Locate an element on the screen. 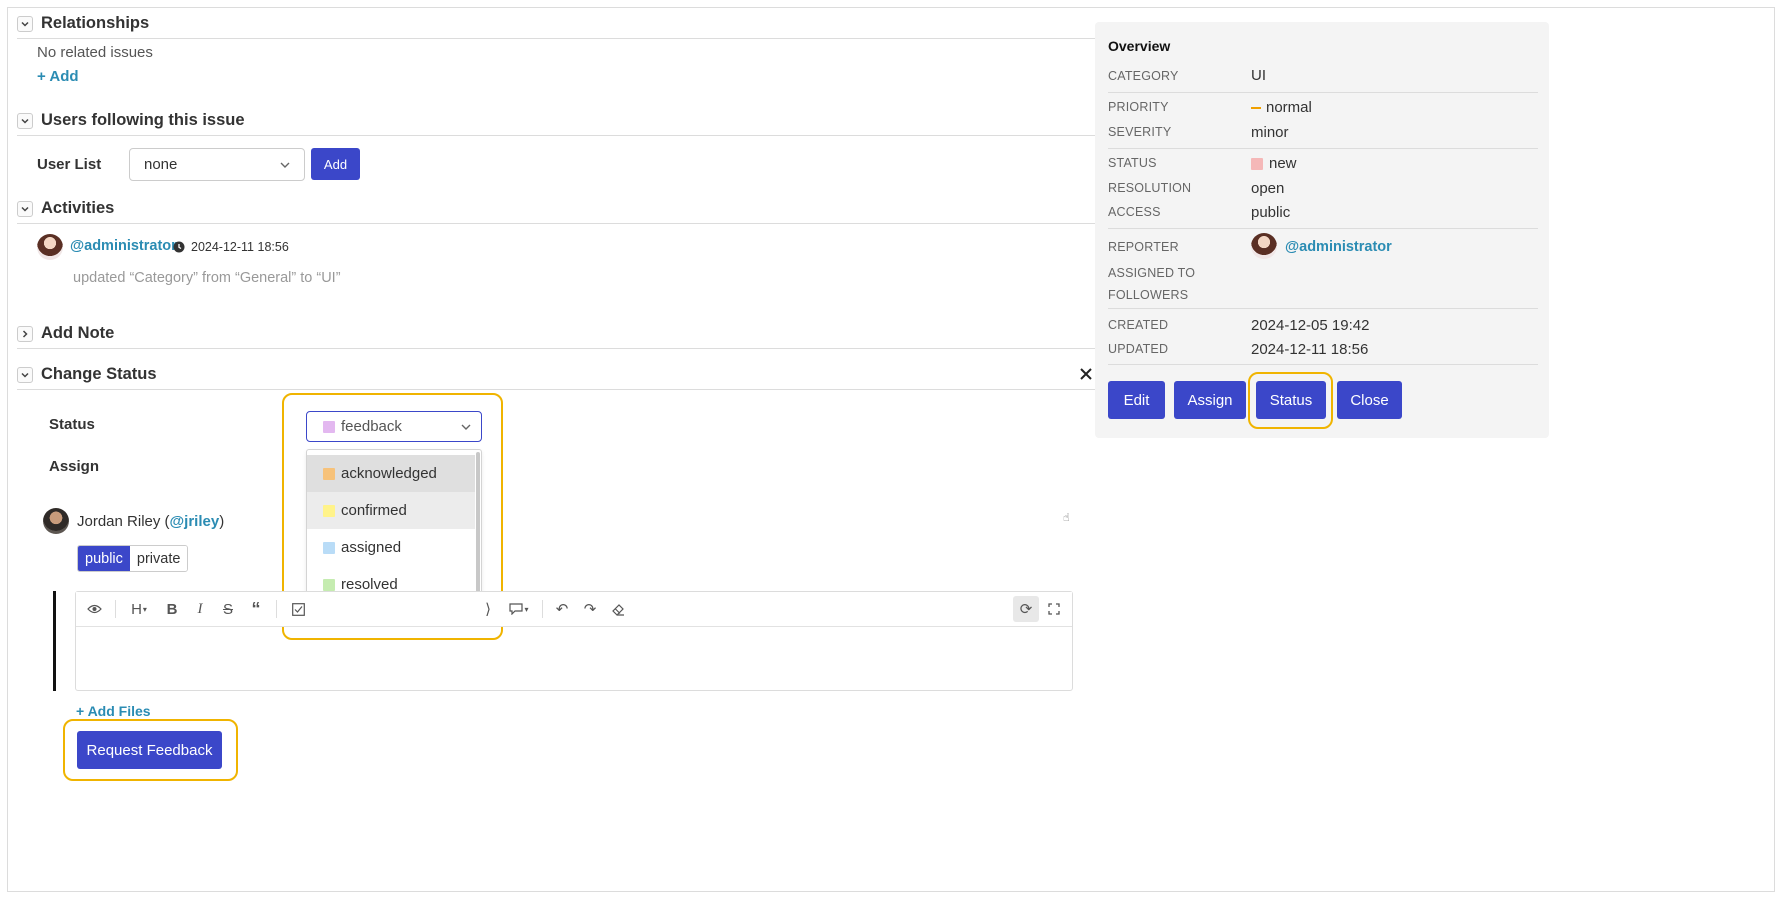 Image resolution: width=1782 pixels, height=899 pixels. status-button: Status is located at coordinates (1291, 400).